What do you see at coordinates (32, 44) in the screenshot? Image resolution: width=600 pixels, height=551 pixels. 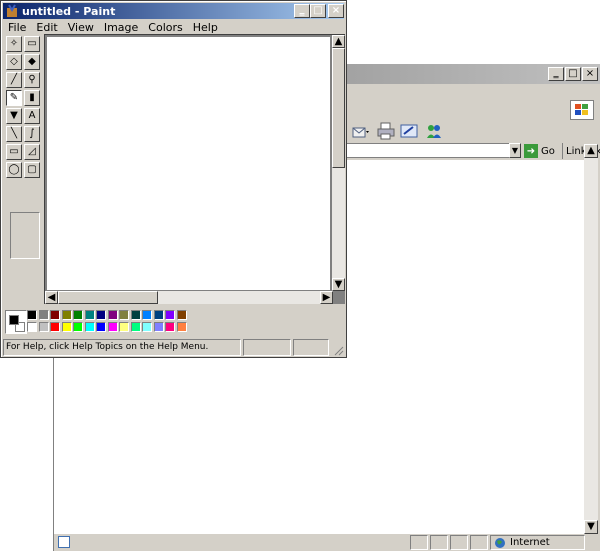 I see `tool-select-icon: ▭` at bounding box center [32, 44].